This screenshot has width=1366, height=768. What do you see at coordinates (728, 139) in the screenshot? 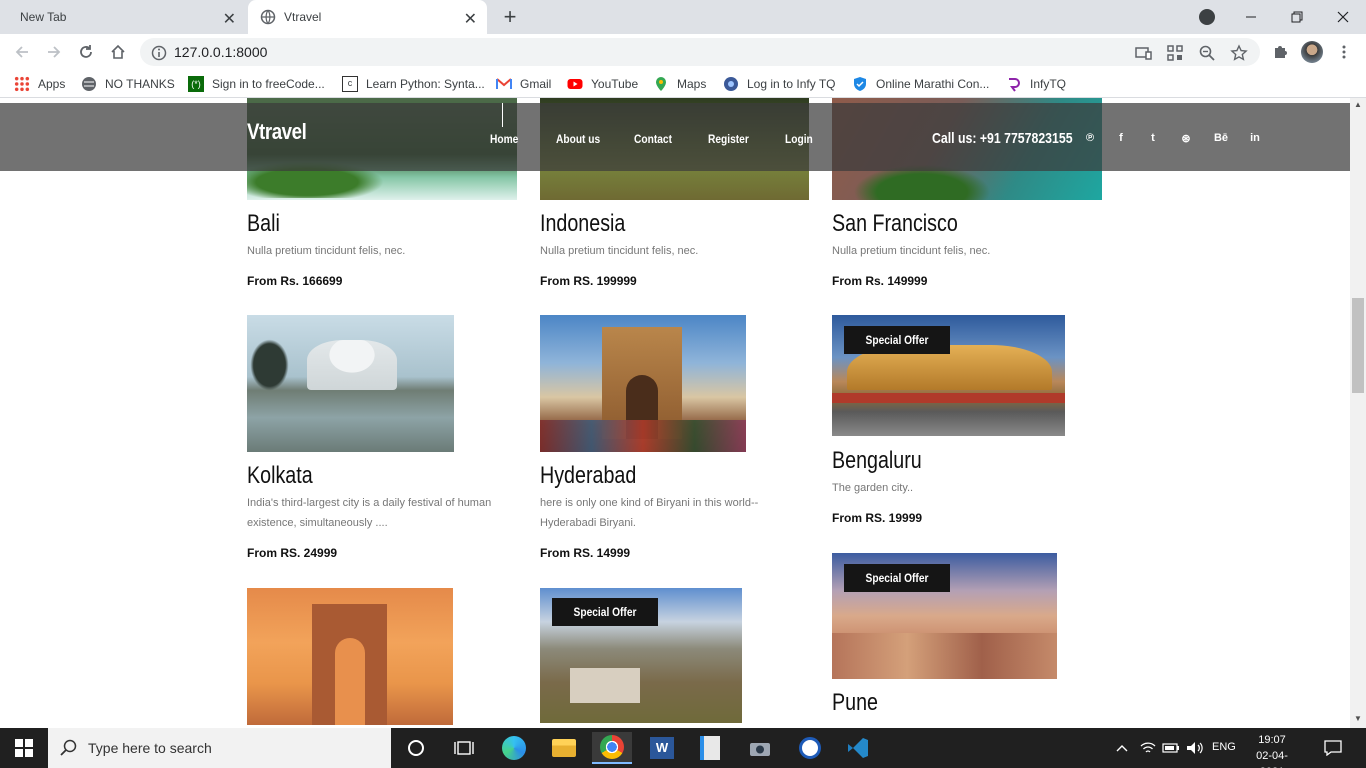
I see `nav-register: Register` at bounding box center [728, 139].